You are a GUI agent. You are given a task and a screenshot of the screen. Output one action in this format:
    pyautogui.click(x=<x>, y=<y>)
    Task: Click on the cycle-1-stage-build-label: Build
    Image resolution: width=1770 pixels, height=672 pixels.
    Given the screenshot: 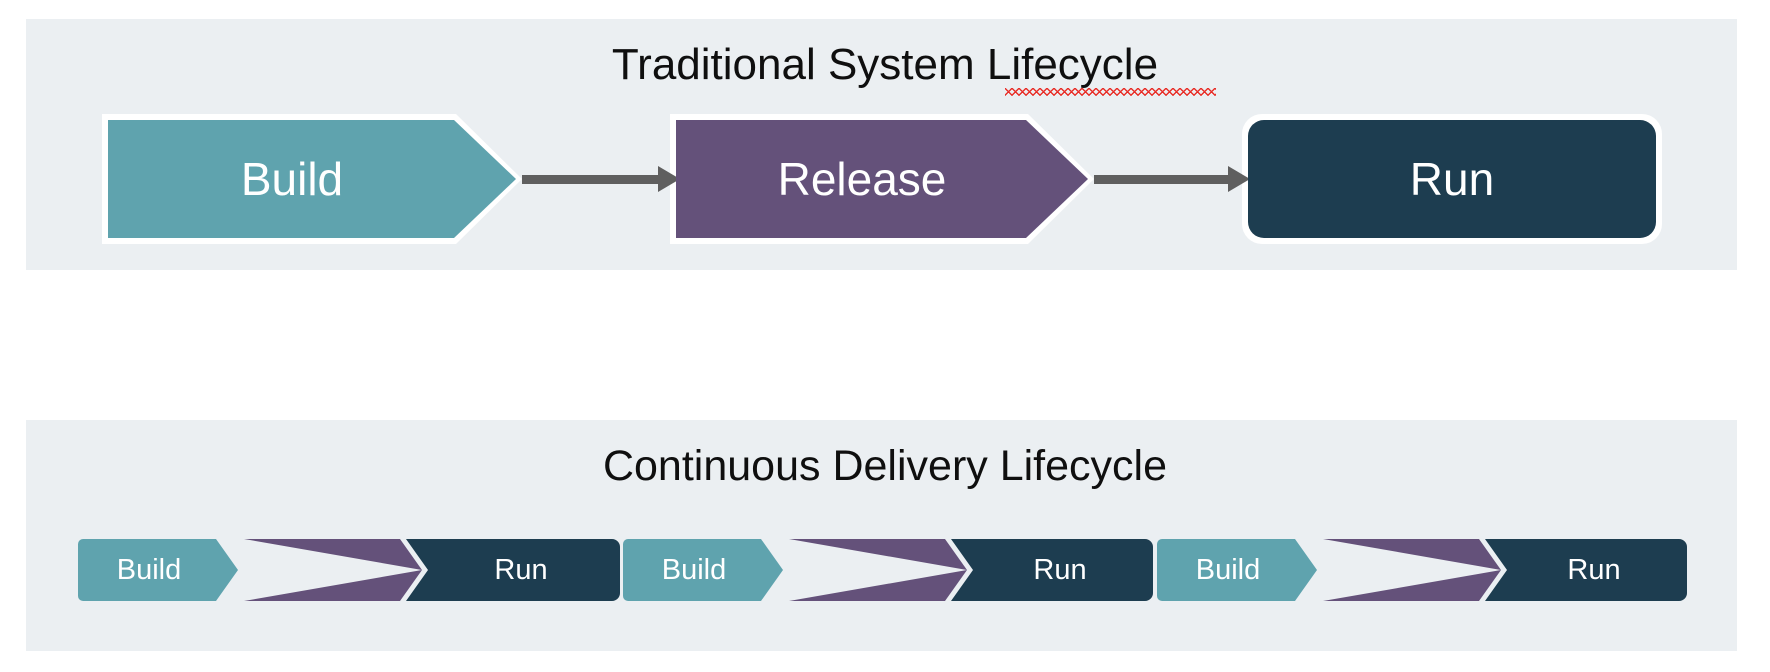 What is the action you would take?
    pyautogui.click(x=149, y=569)
    